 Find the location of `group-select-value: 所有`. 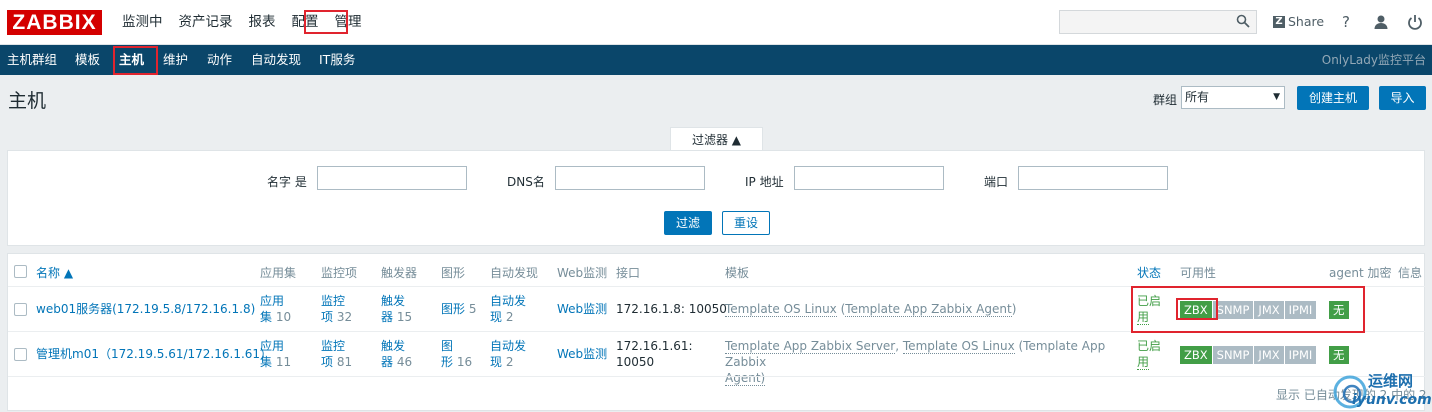

group-select-value: 所有 is located at coordinates (1197, 97).